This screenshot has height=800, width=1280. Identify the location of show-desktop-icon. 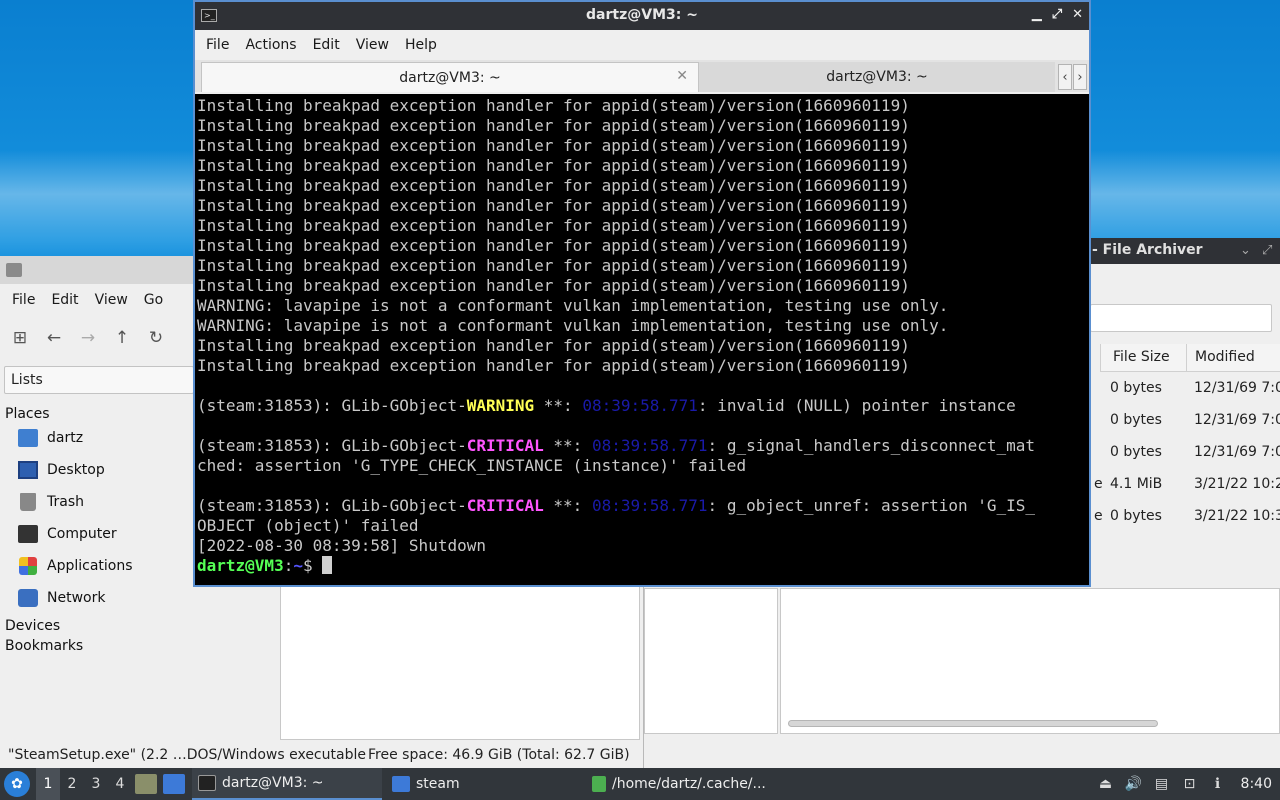
(174, 784).